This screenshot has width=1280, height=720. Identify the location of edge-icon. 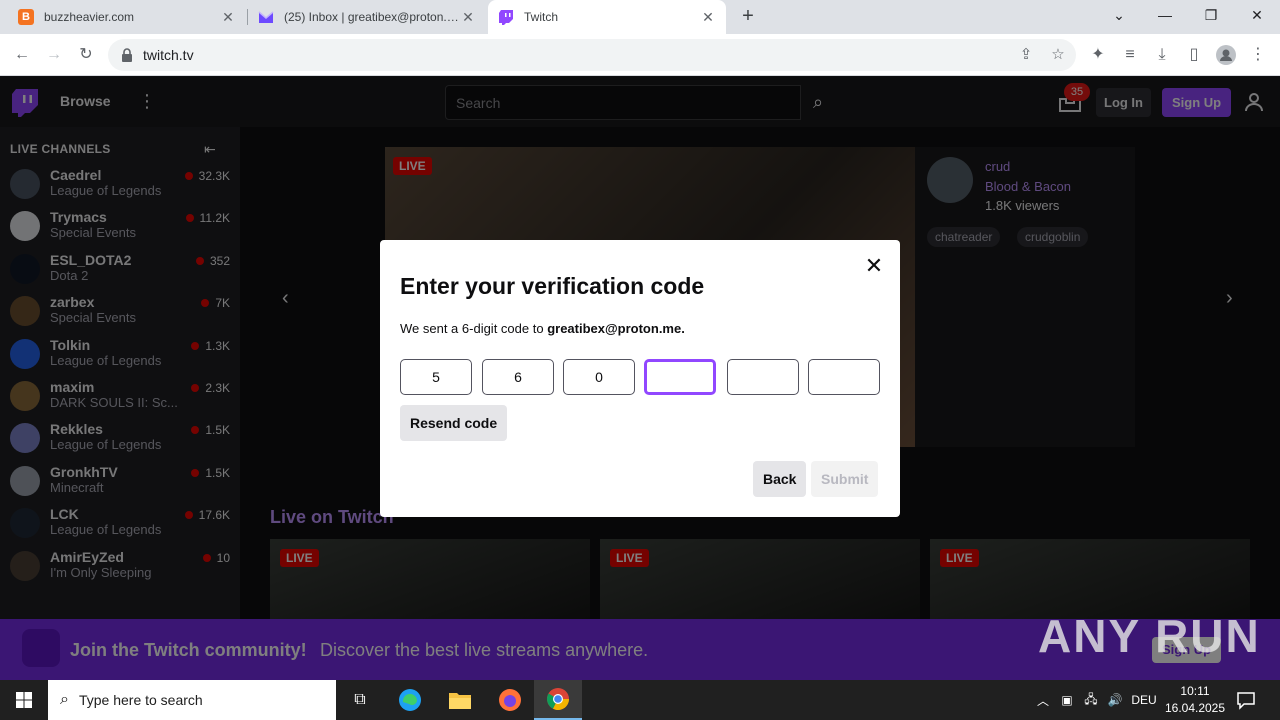
(410, 700).